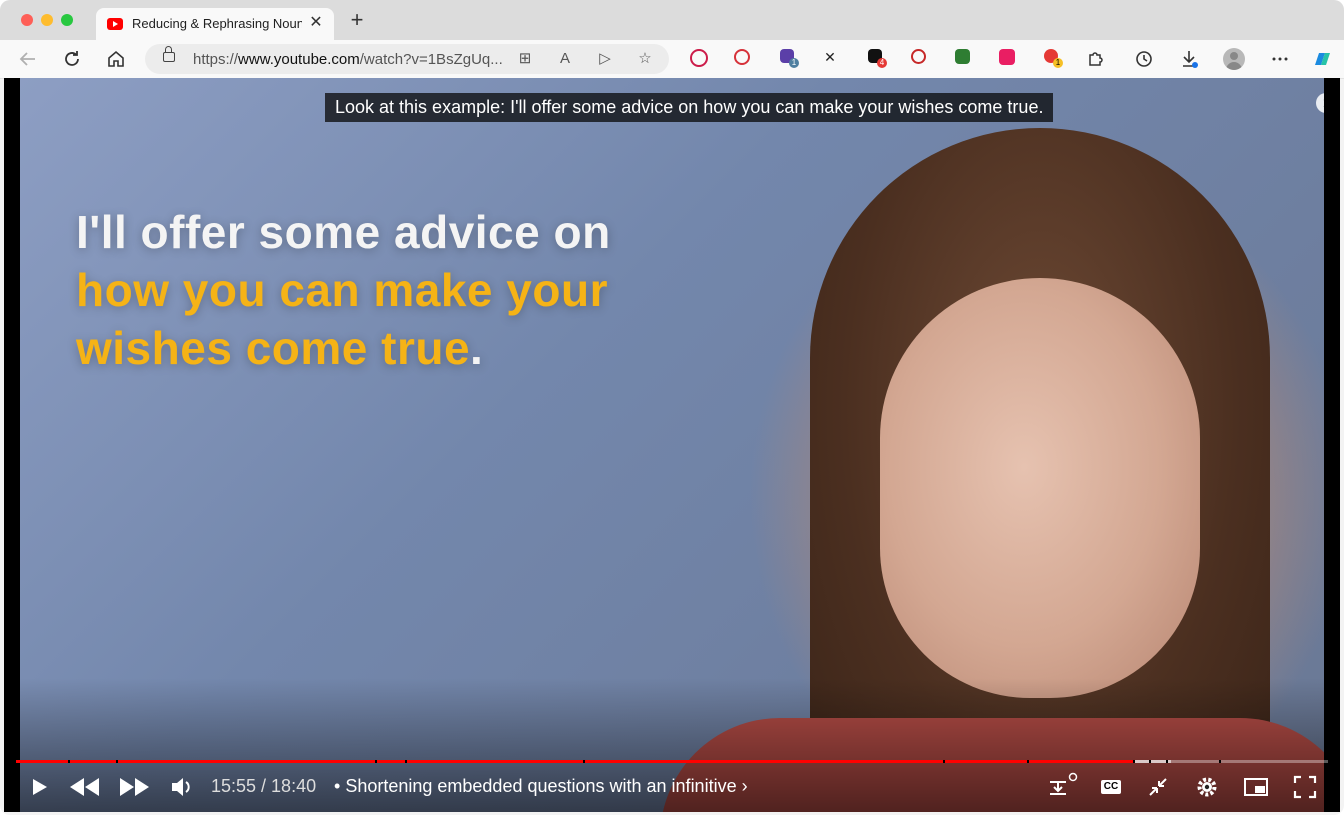  I want to click on fullscreen-button, so click(1305, 787).